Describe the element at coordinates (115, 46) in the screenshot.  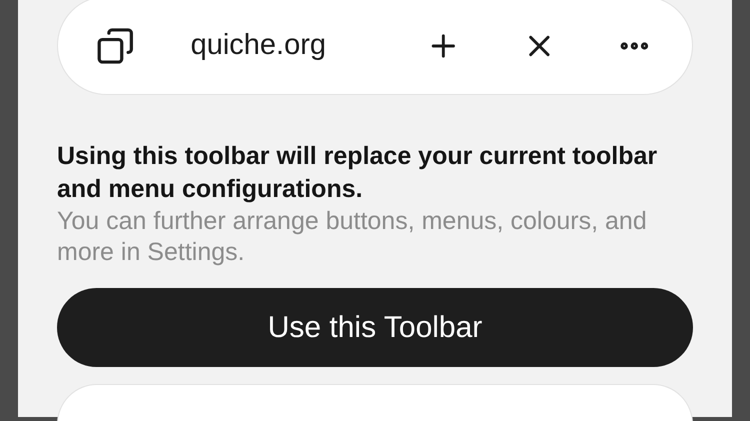
I see `tabs-icon` at that location.